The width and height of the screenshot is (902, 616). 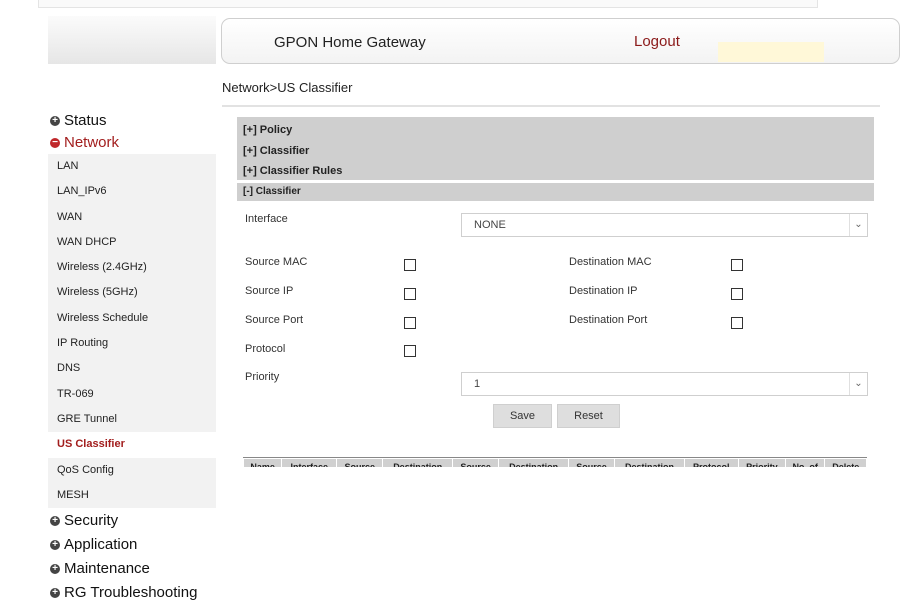 What do you see at coordinates (588, 416) in the screenshot?
I see `reset-button: Reset` at bounding box center [588, 416].